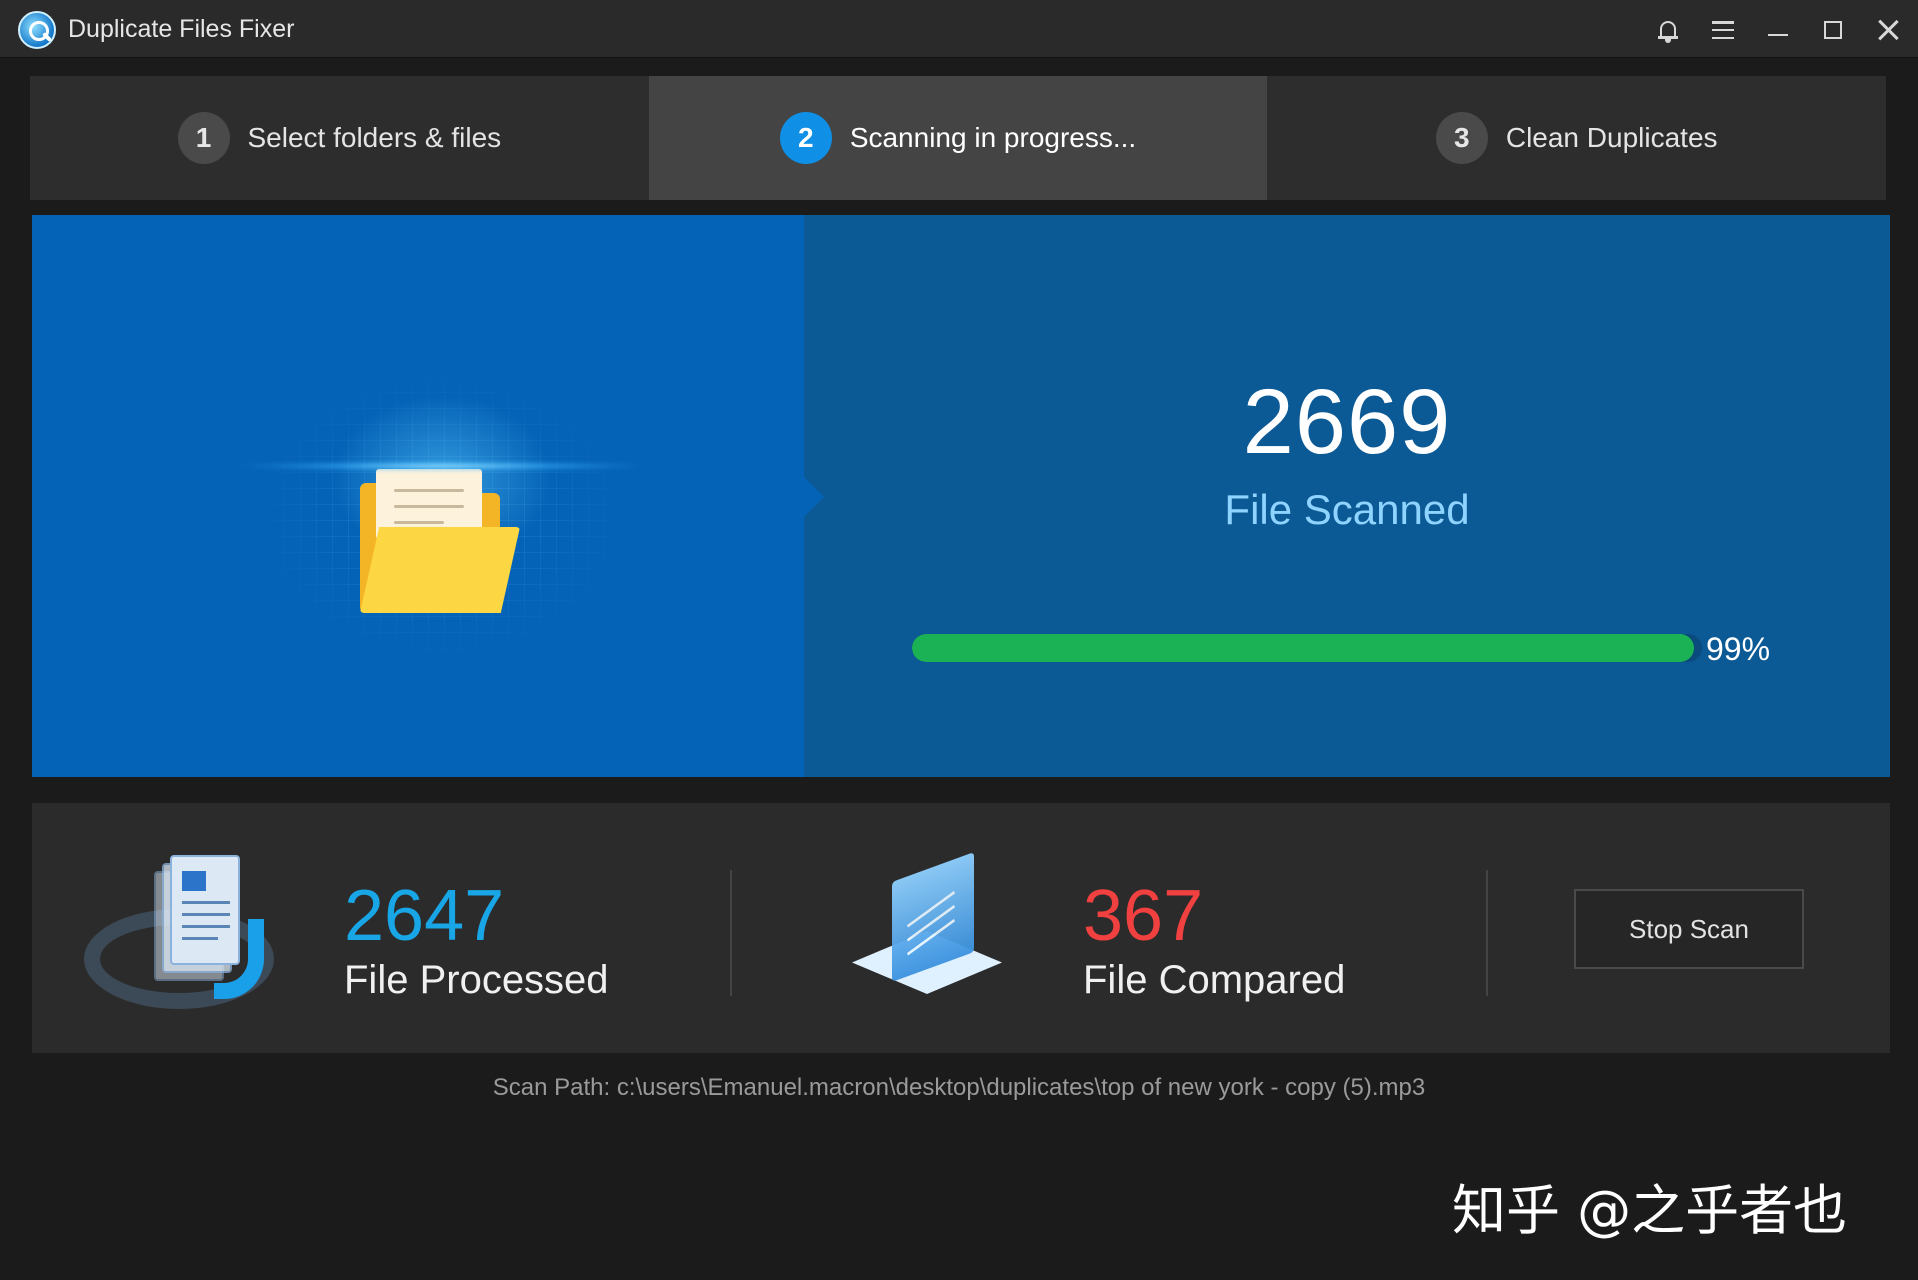 The height and width of the screenshot is (1280, 1918). I want to click on files-compared-label: File Compared, so click(1214, 980).